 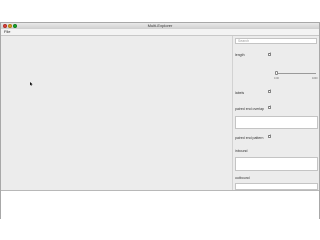 I want to click on outbound-box, so click(x=276, y=186).